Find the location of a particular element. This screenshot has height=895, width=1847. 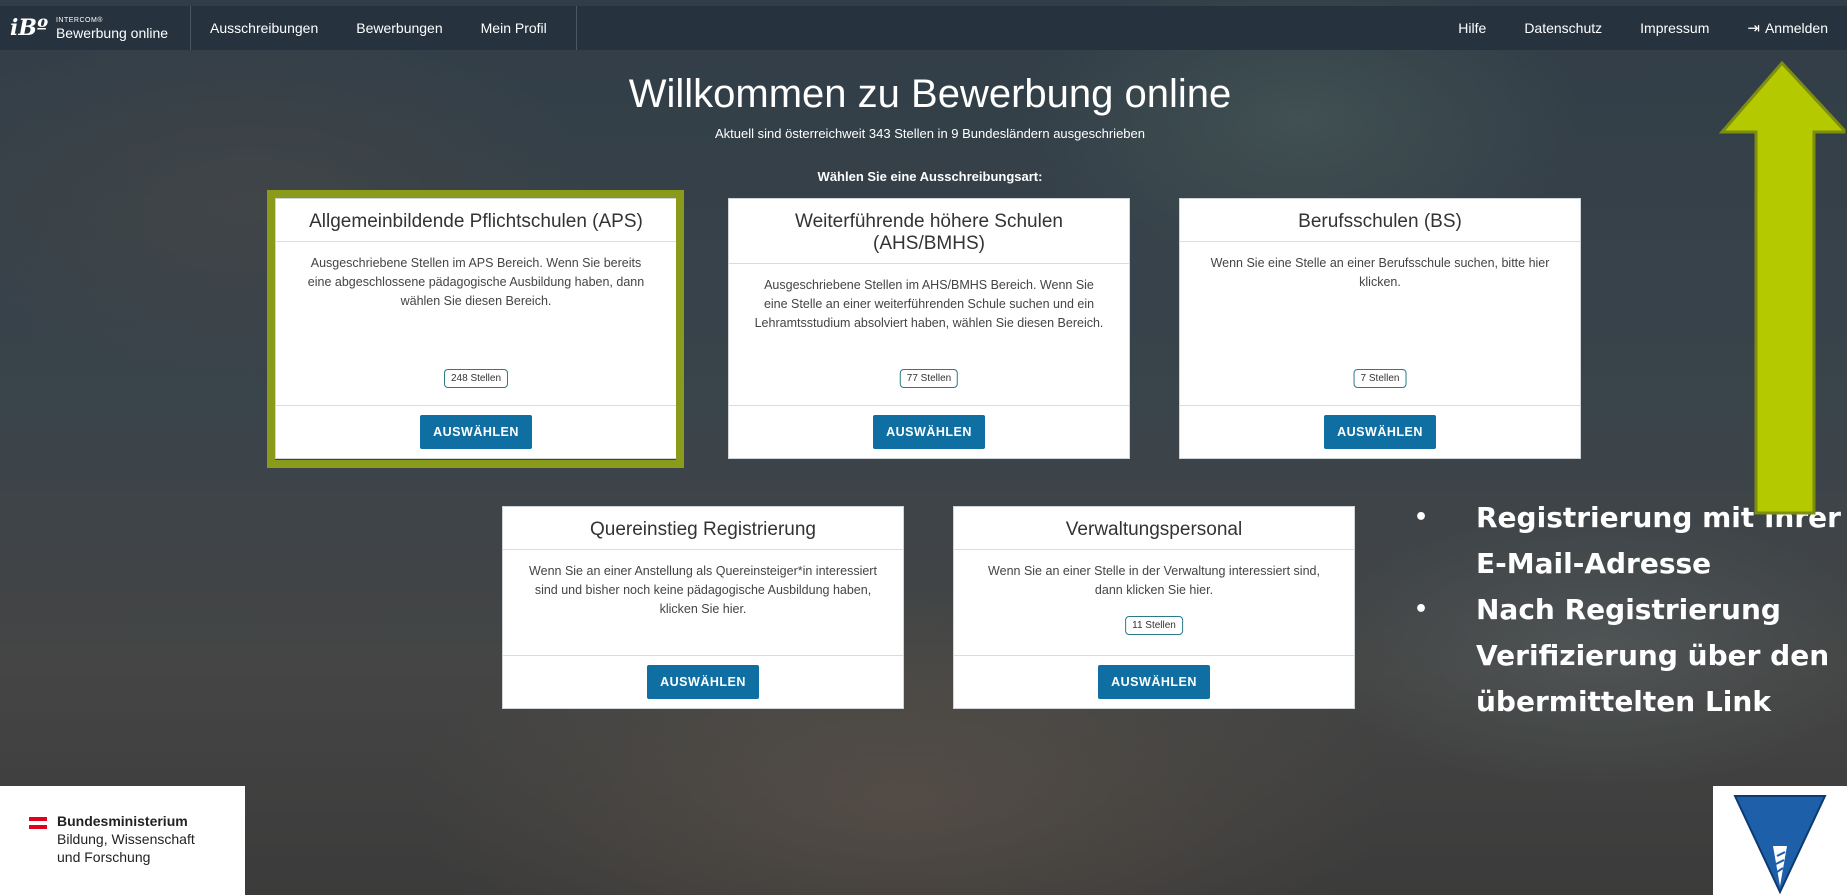

ministry-line3: und Forschung is located at coordinates (104, 857).